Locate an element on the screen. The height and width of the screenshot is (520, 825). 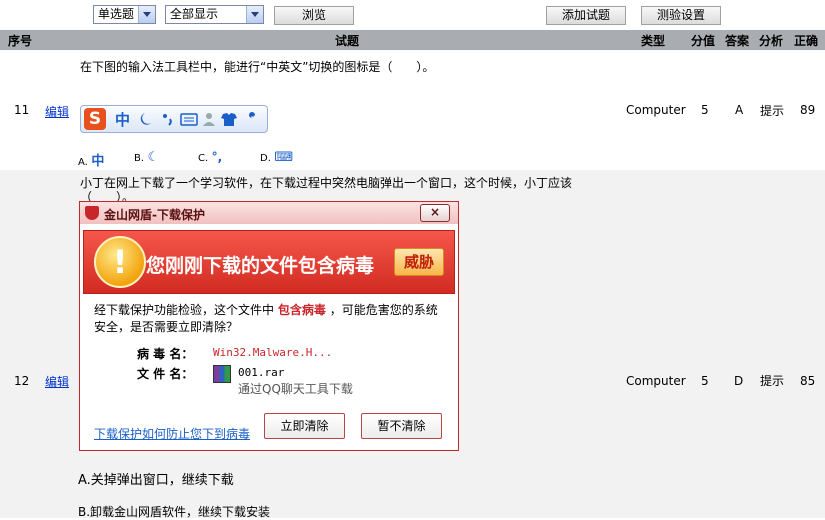
file-name-value: 001.rar is located at coordinates (261, 372).